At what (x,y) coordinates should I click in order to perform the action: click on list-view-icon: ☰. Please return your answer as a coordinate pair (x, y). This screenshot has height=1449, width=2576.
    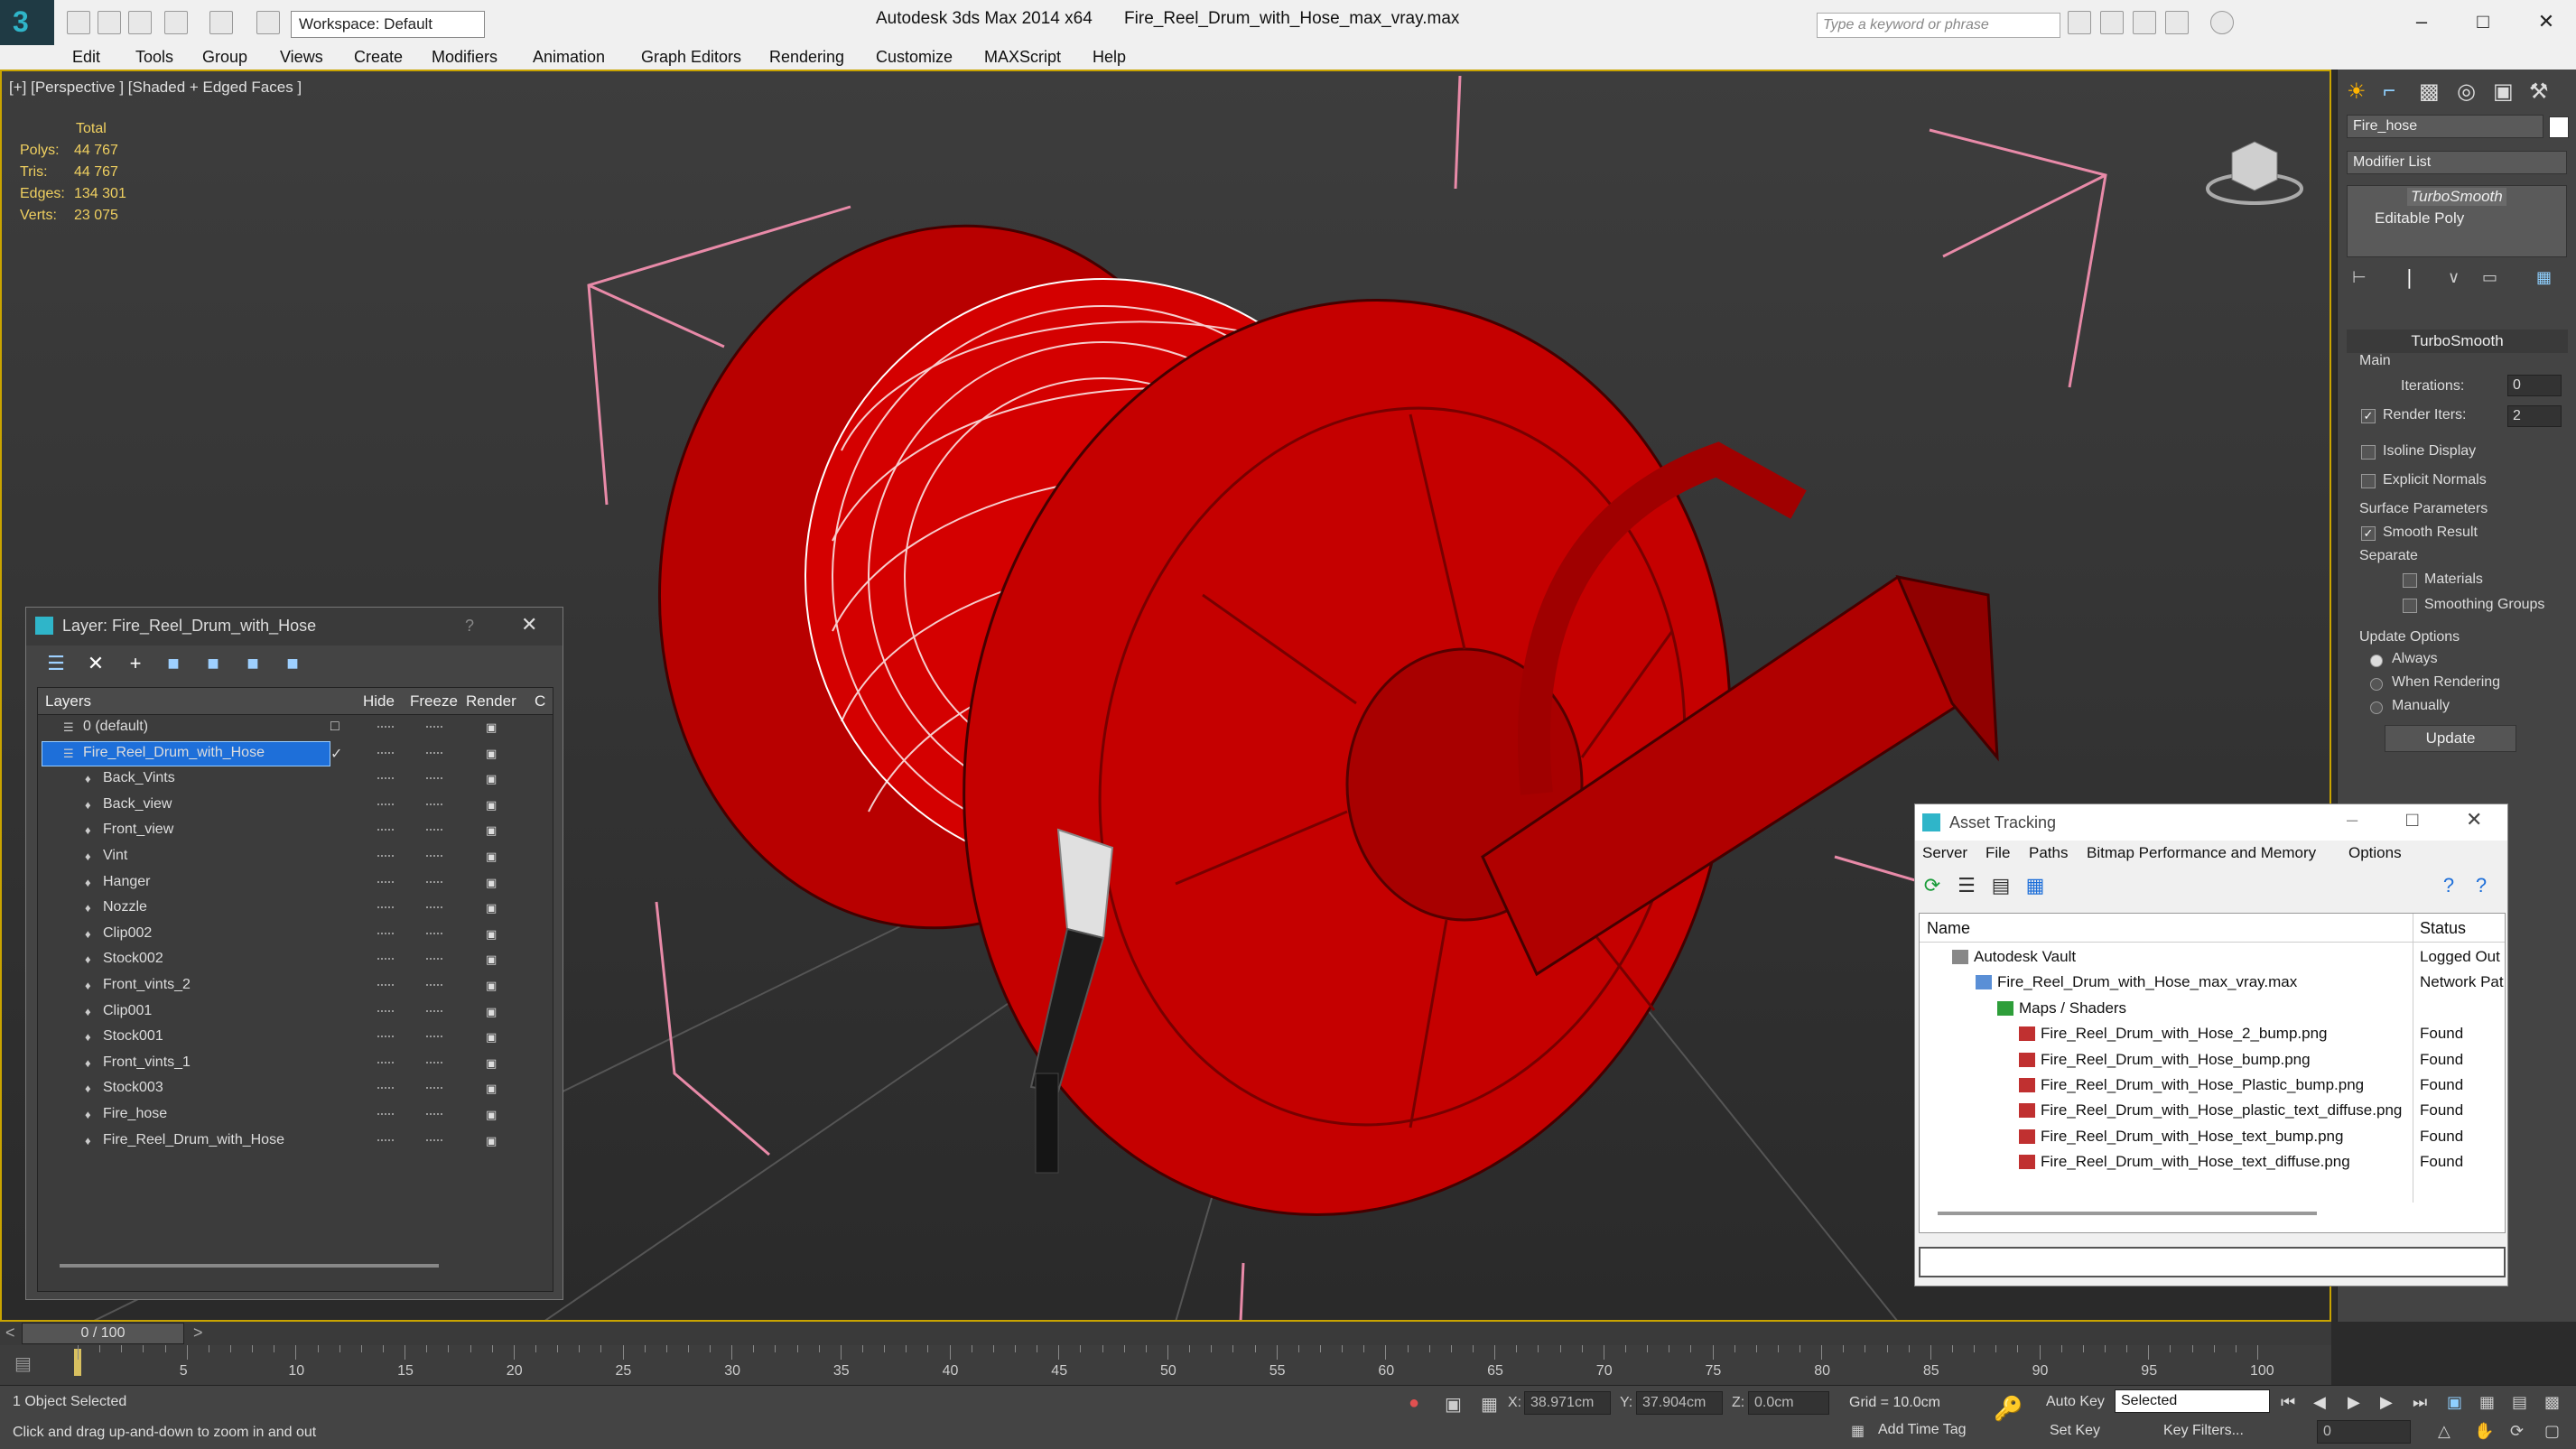
    Looking at the image, I should click on (1966, 886).